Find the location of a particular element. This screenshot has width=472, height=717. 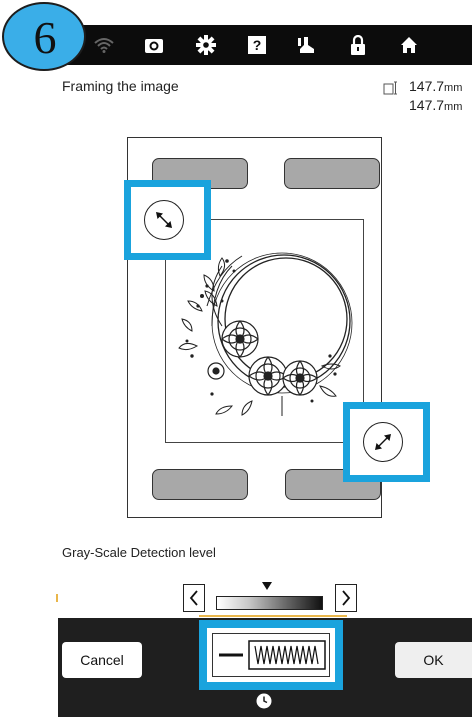

top-right-pad is located at coordinates (332, 173).